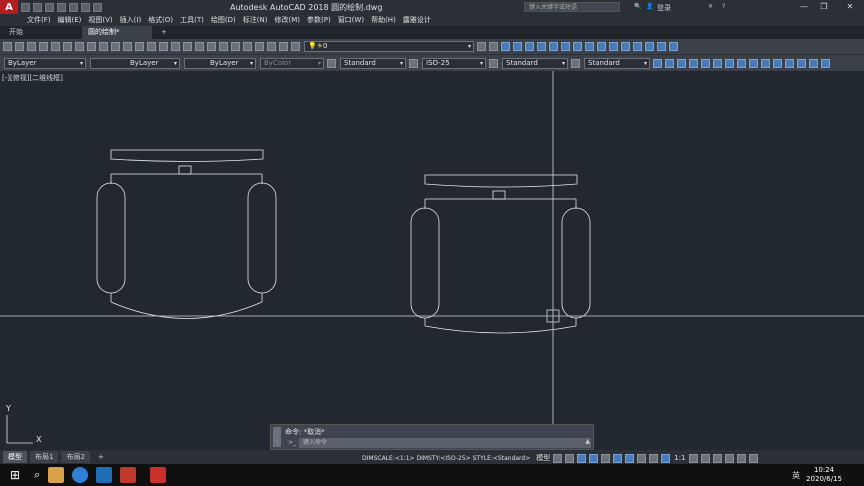 The height and width of the screenshot is (486, 864). What do you see at coordinates (717, 63) in the screenshot?
I see `modify-move-icon` at bounding box center [717, 63].